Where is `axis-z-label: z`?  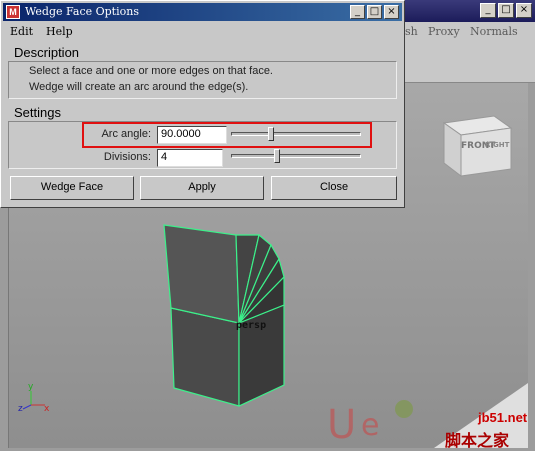 axis-z-label: z is located at coordinates (20, 409).